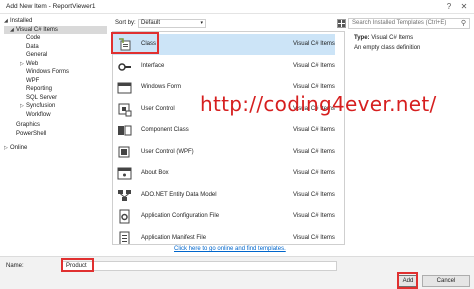  I want to click on tree-item: Windows Forms, so click(63, 72).